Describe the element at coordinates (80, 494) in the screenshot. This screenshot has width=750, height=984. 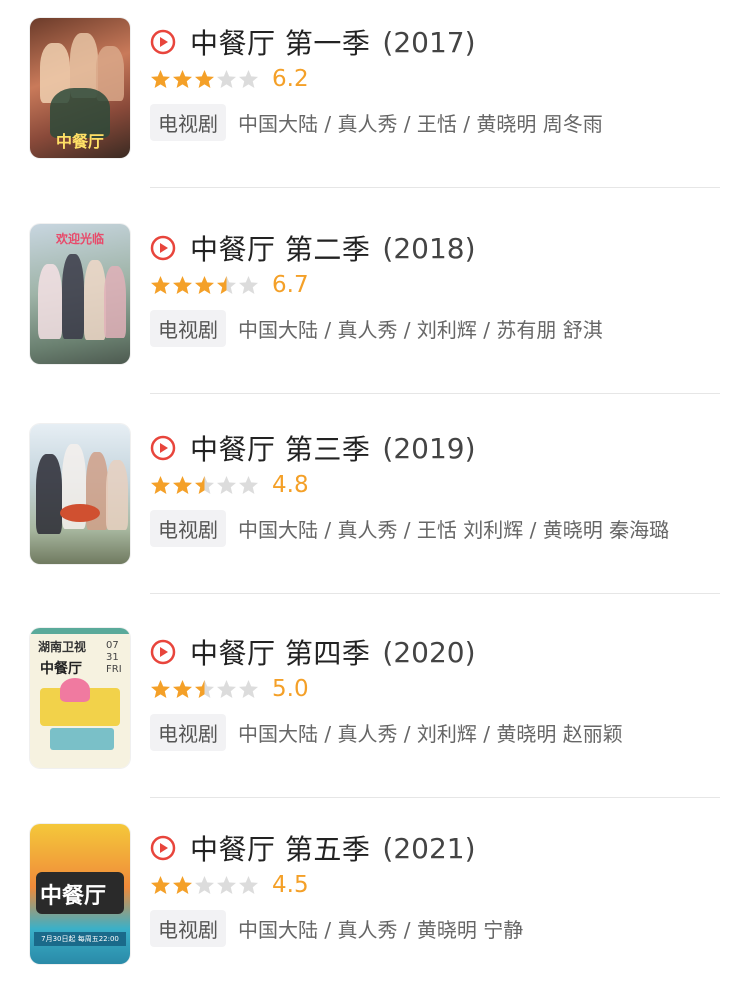
I see `poster-image` at that location.